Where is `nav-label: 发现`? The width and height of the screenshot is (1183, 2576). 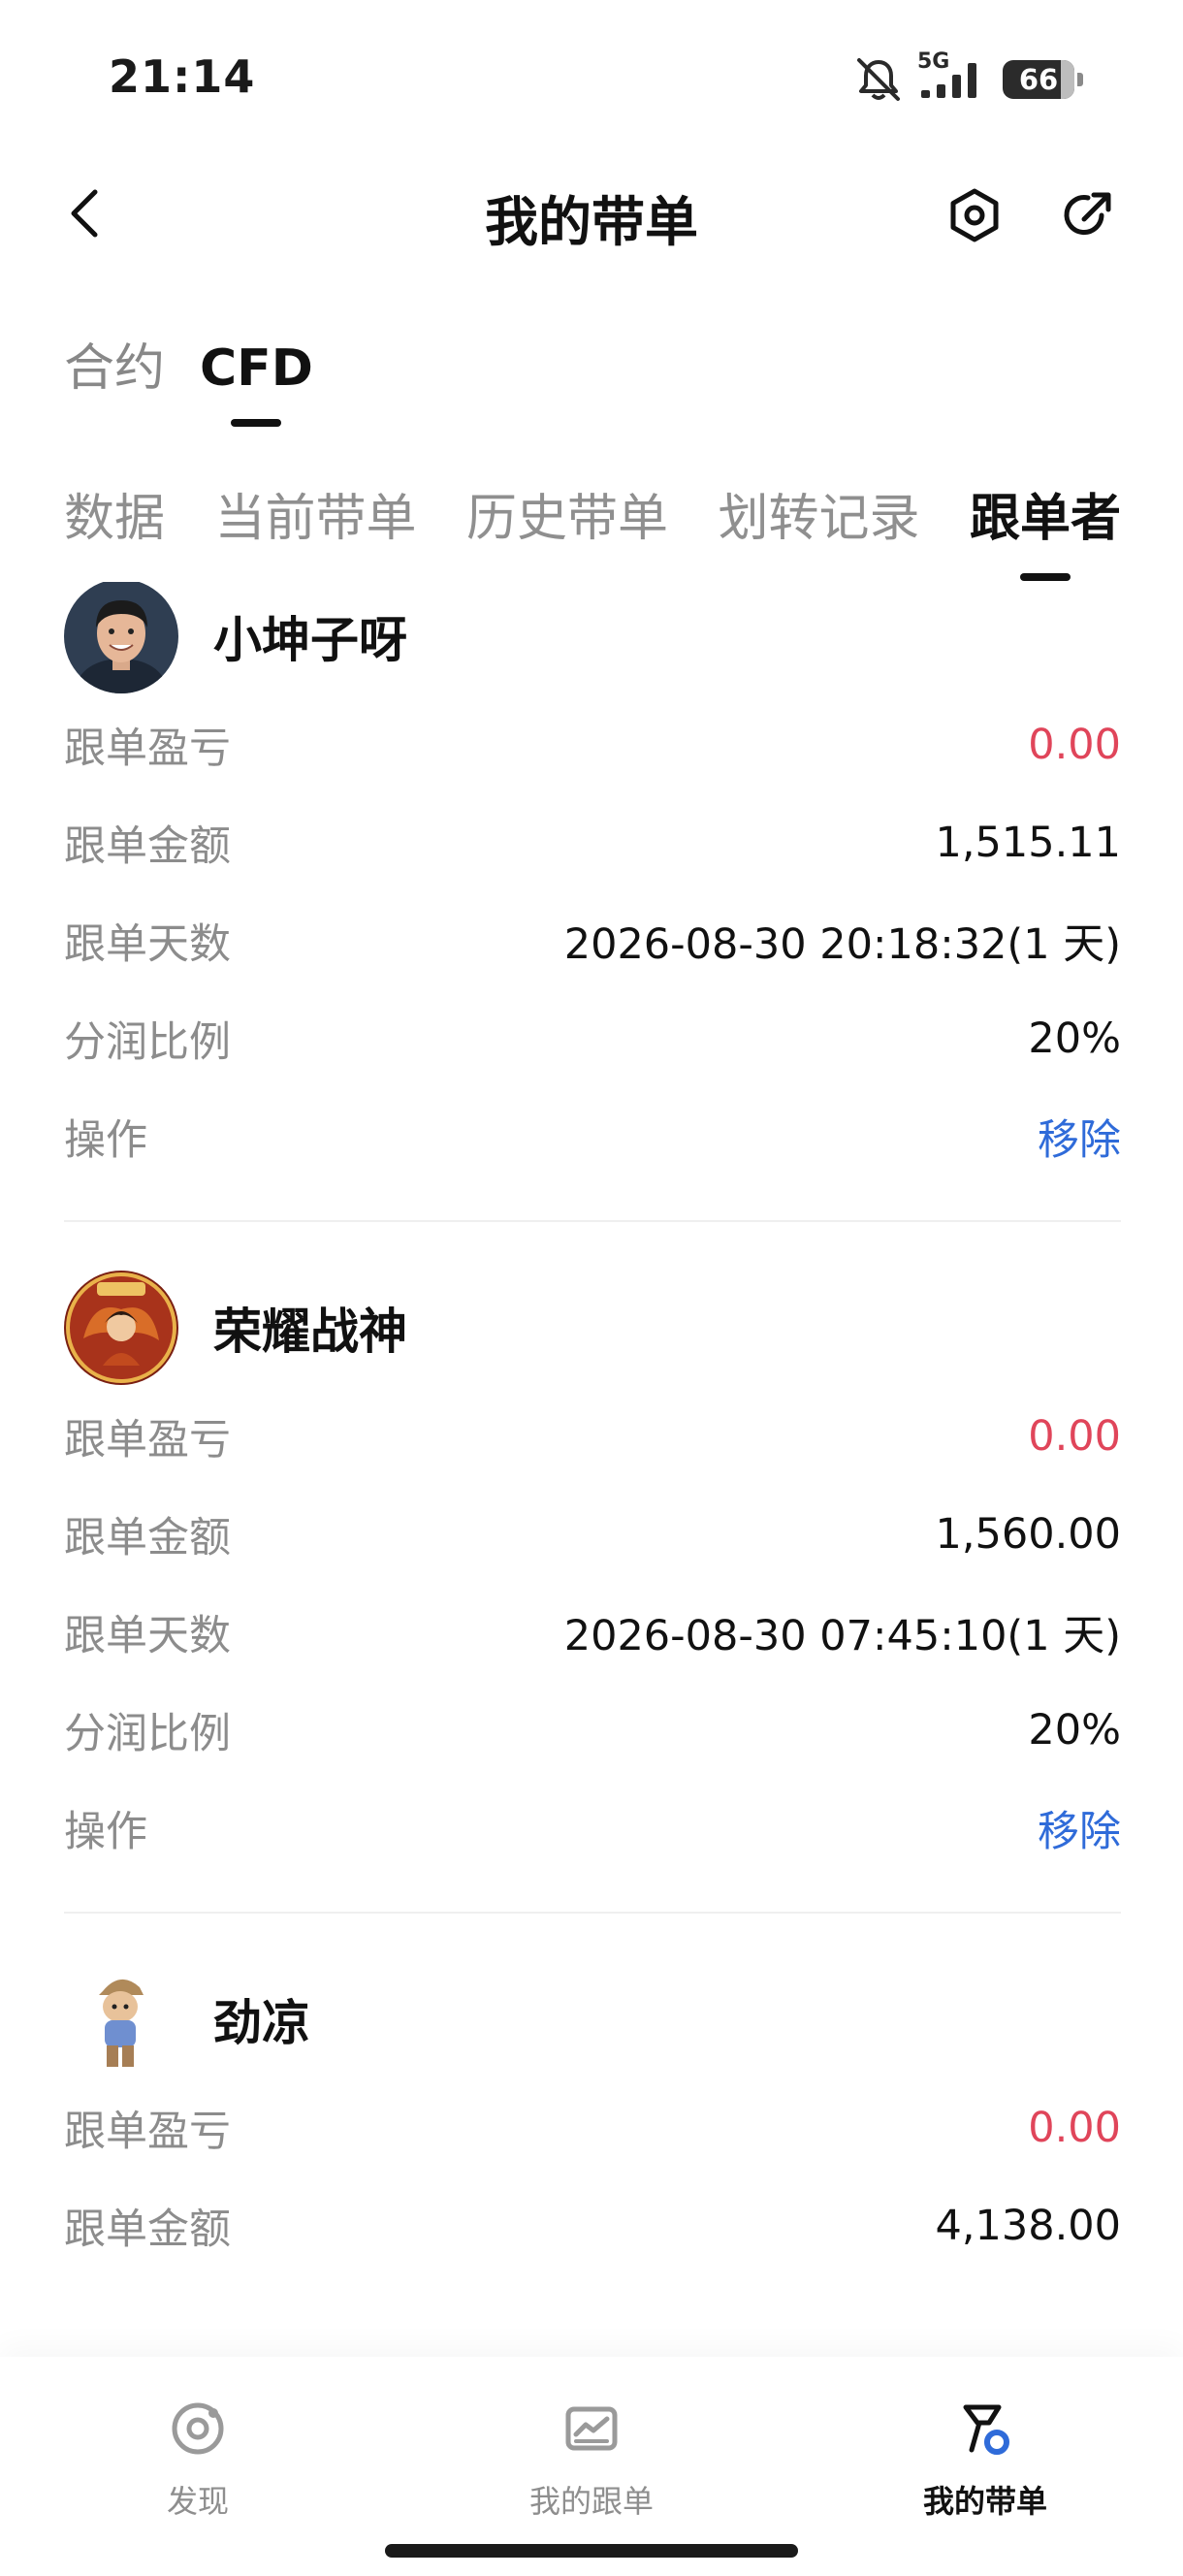
nav-label: 发现 is located at coordinates (197, 2501).